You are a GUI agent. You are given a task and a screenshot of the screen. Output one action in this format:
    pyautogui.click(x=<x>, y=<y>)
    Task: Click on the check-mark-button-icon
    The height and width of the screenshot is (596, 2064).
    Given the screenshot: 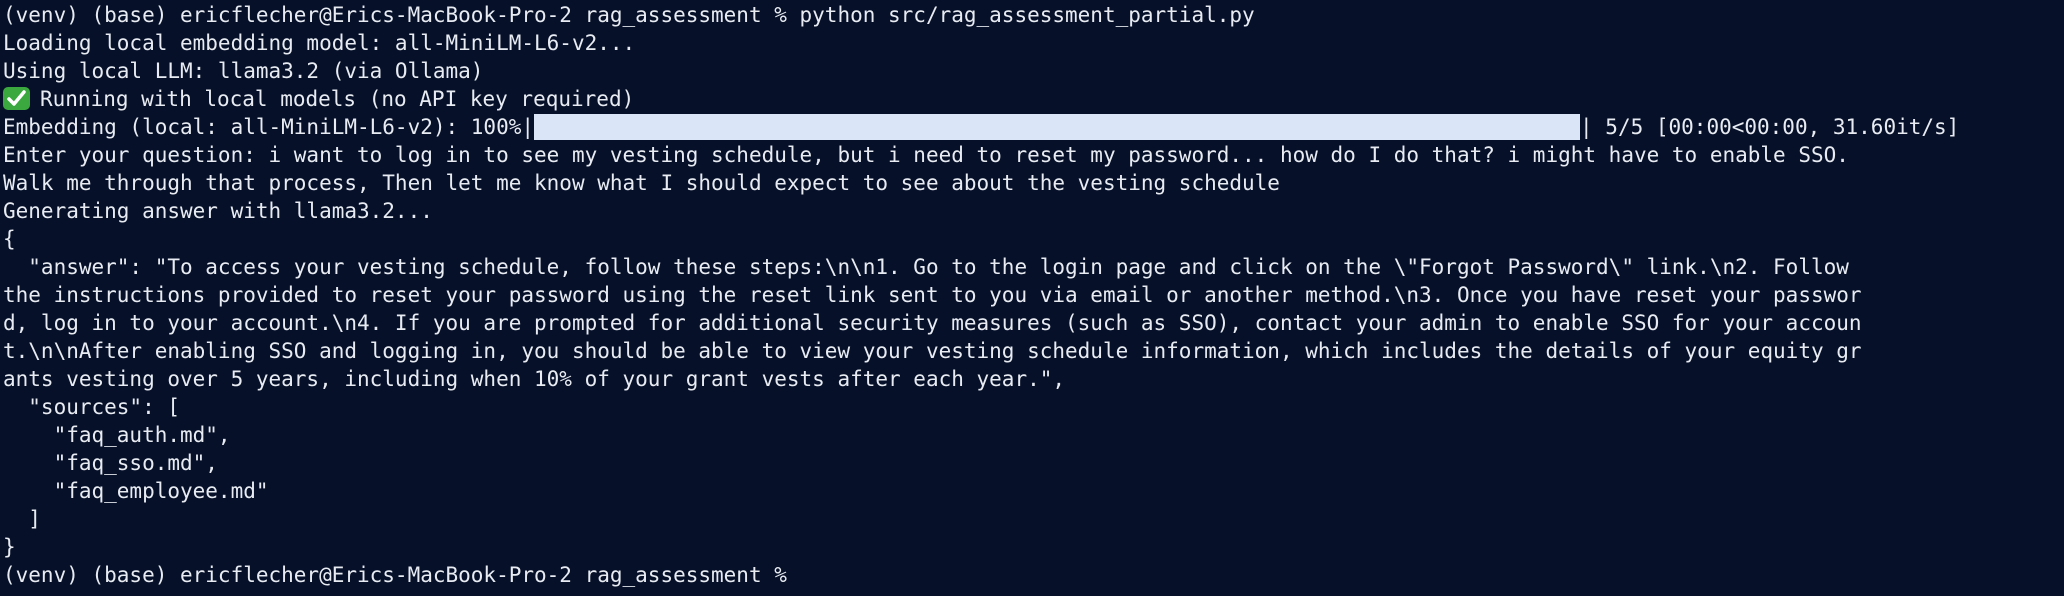 What is the action you would take?
    pyautogui.click(x=16, y=98)
    